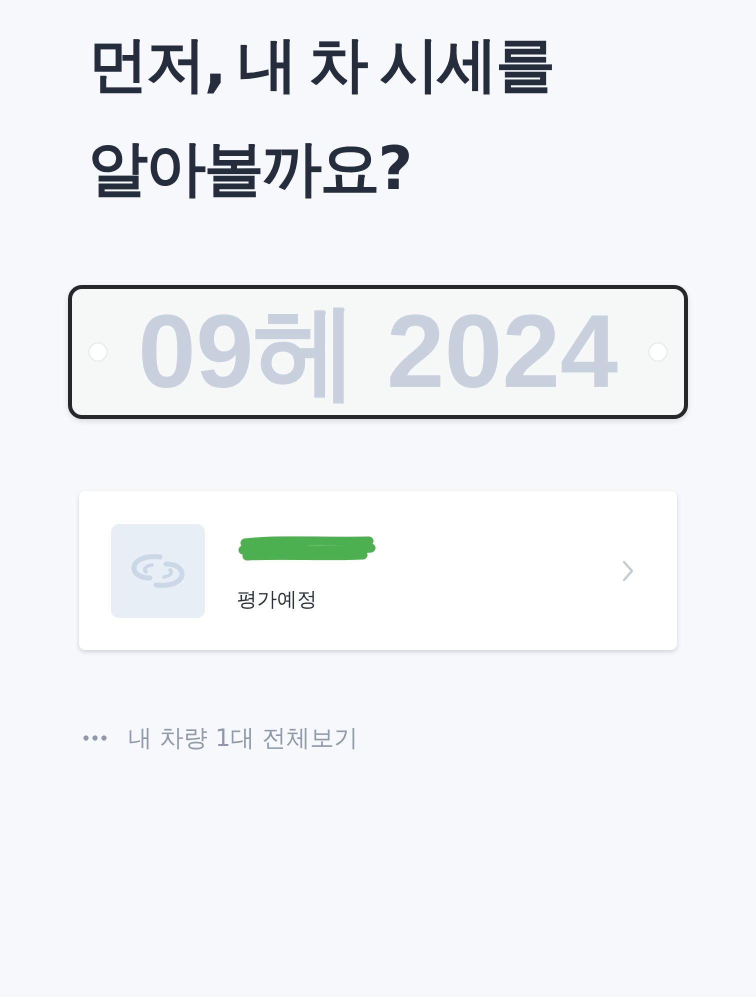 The image size is (756, 997). I want to click on chevron-right-icon, so click(628, 571).